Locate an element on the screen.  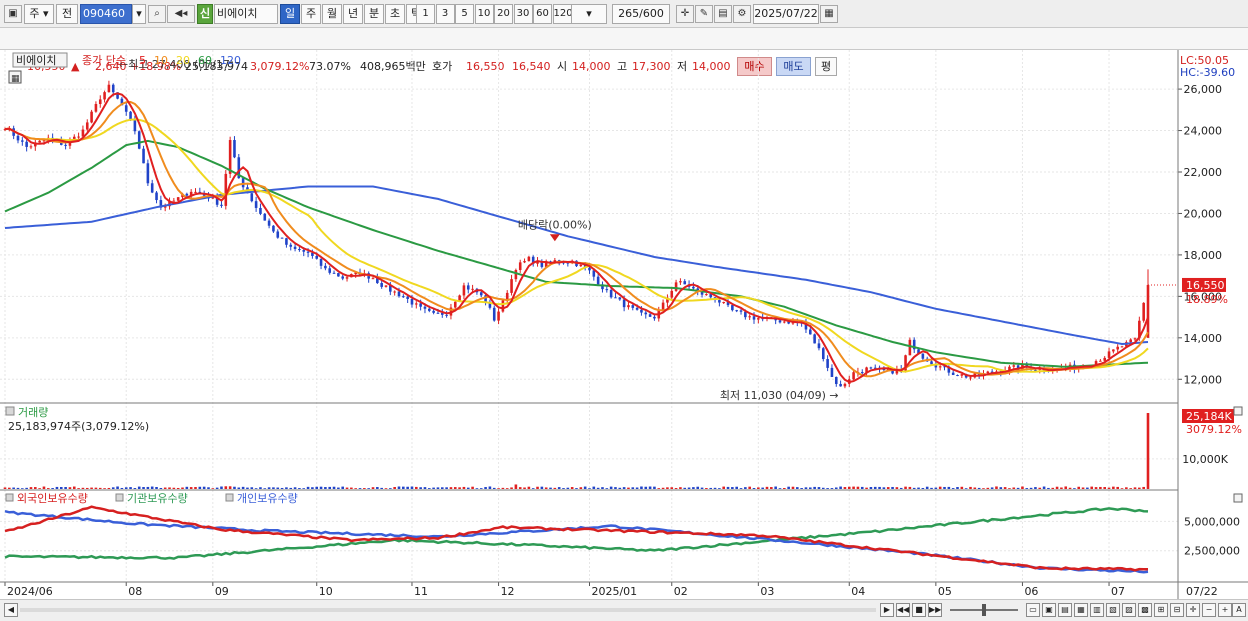
period-tab-2: 월 is located at coordinates (332, 14).